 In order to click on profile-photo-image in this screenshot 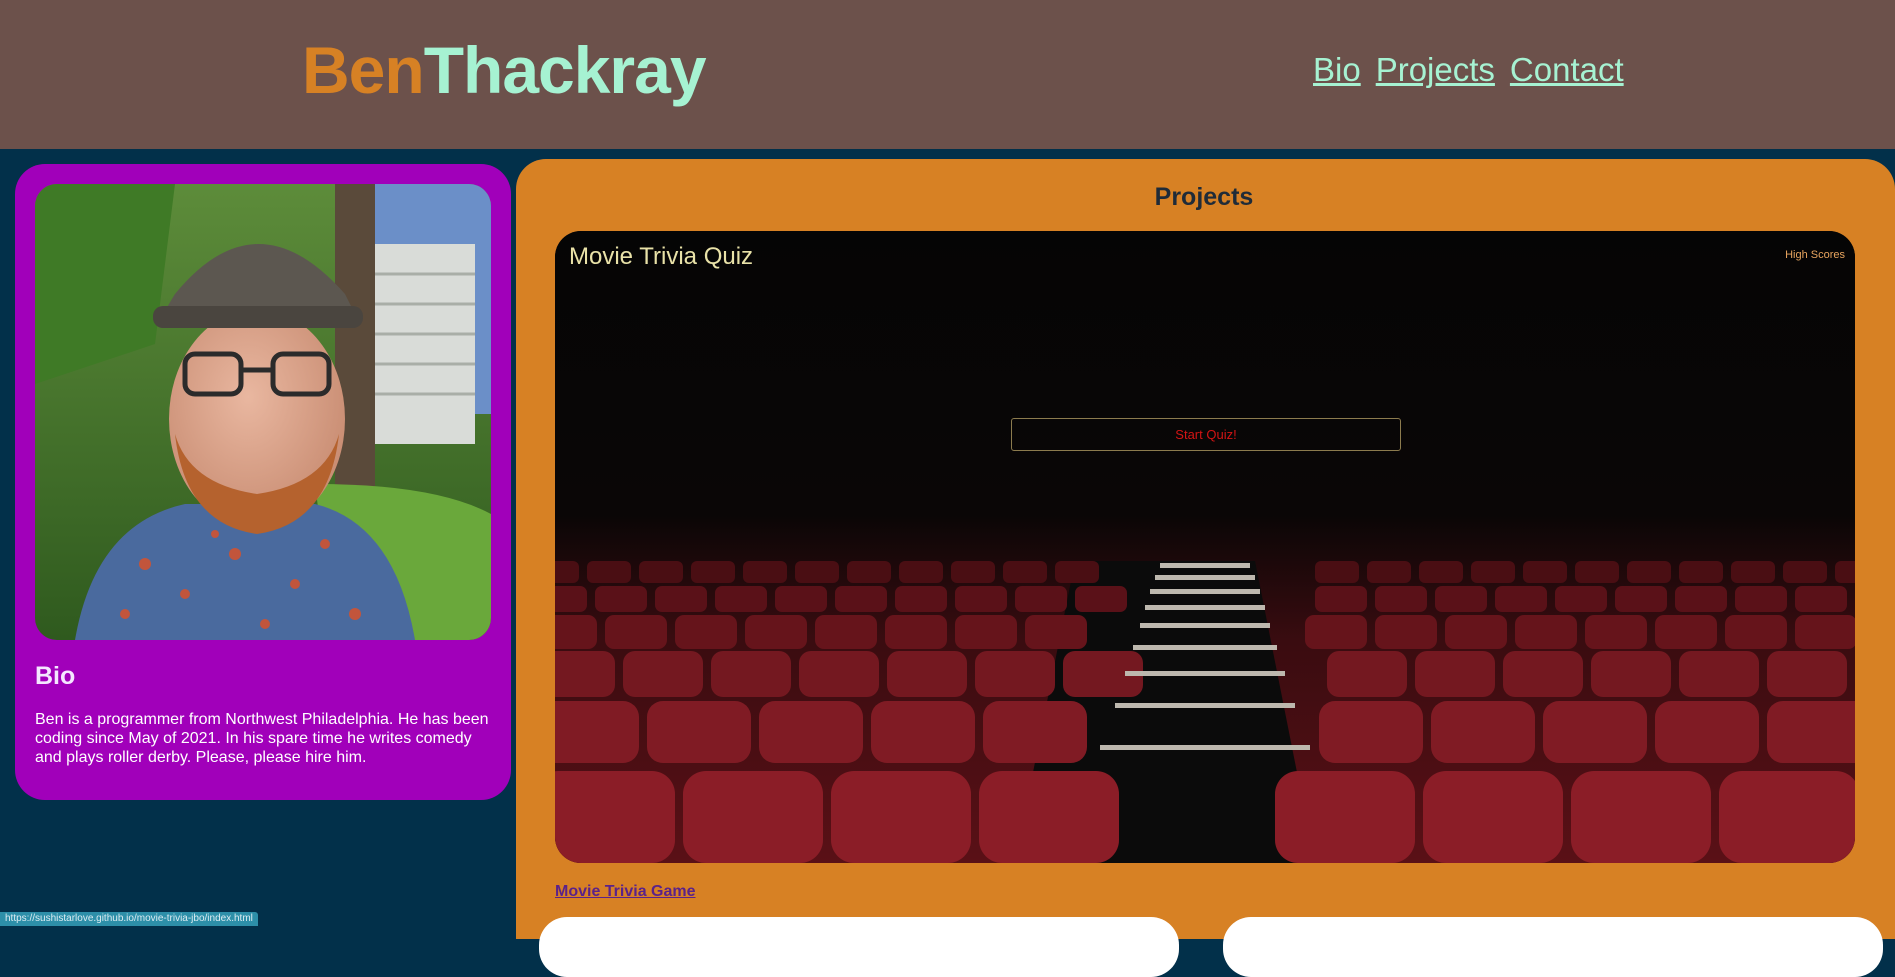, I will do `click(263, 412)`.